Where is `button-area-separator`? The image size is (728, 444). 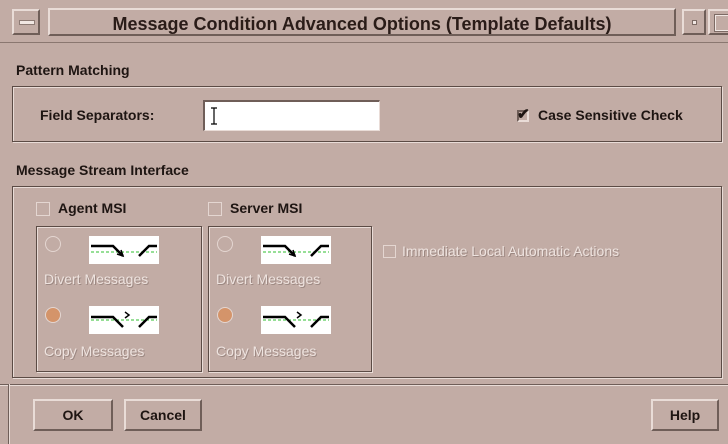
button-area-separator is located at coordinates (364, 385).